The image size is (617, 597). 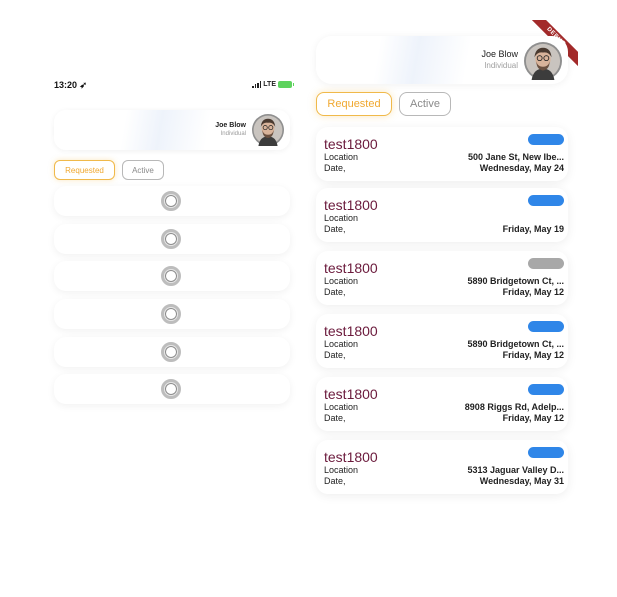 What do you see at coordinates (442, 215) in the screenshot?
I see `request-card: test1800 Location Date, Friday, May 19` at bounding box center [442, 215].